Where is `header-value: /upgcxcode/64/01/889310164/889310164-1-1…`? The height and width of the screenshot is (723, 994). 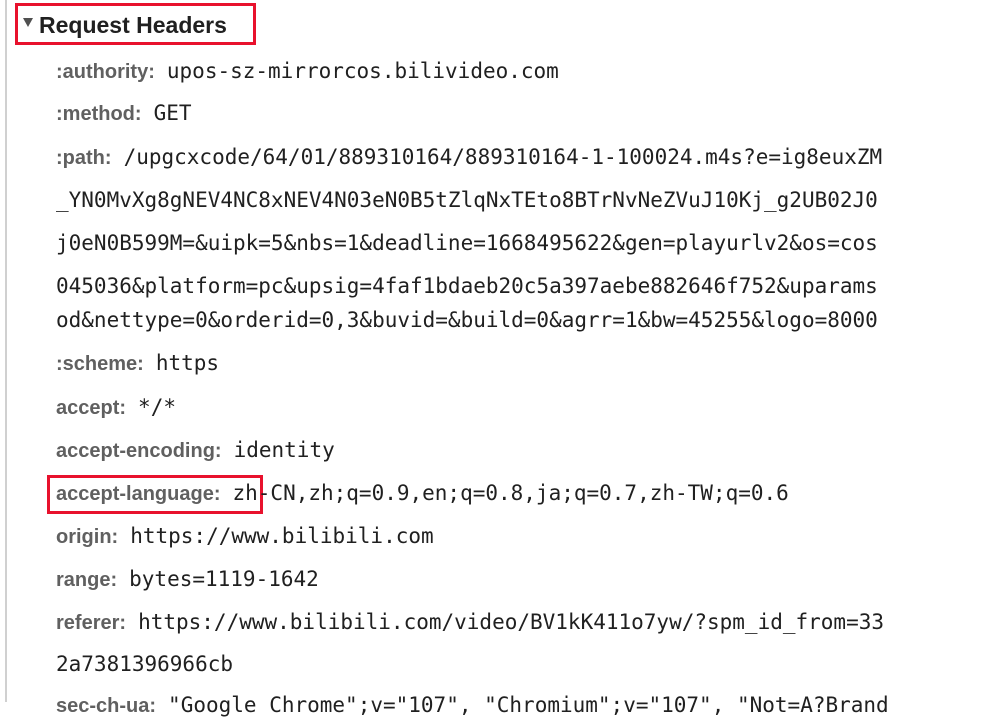 header-value: /upgcxcode/64/01/889310164/889310164-1-1… is located at coordinates (503, 157).